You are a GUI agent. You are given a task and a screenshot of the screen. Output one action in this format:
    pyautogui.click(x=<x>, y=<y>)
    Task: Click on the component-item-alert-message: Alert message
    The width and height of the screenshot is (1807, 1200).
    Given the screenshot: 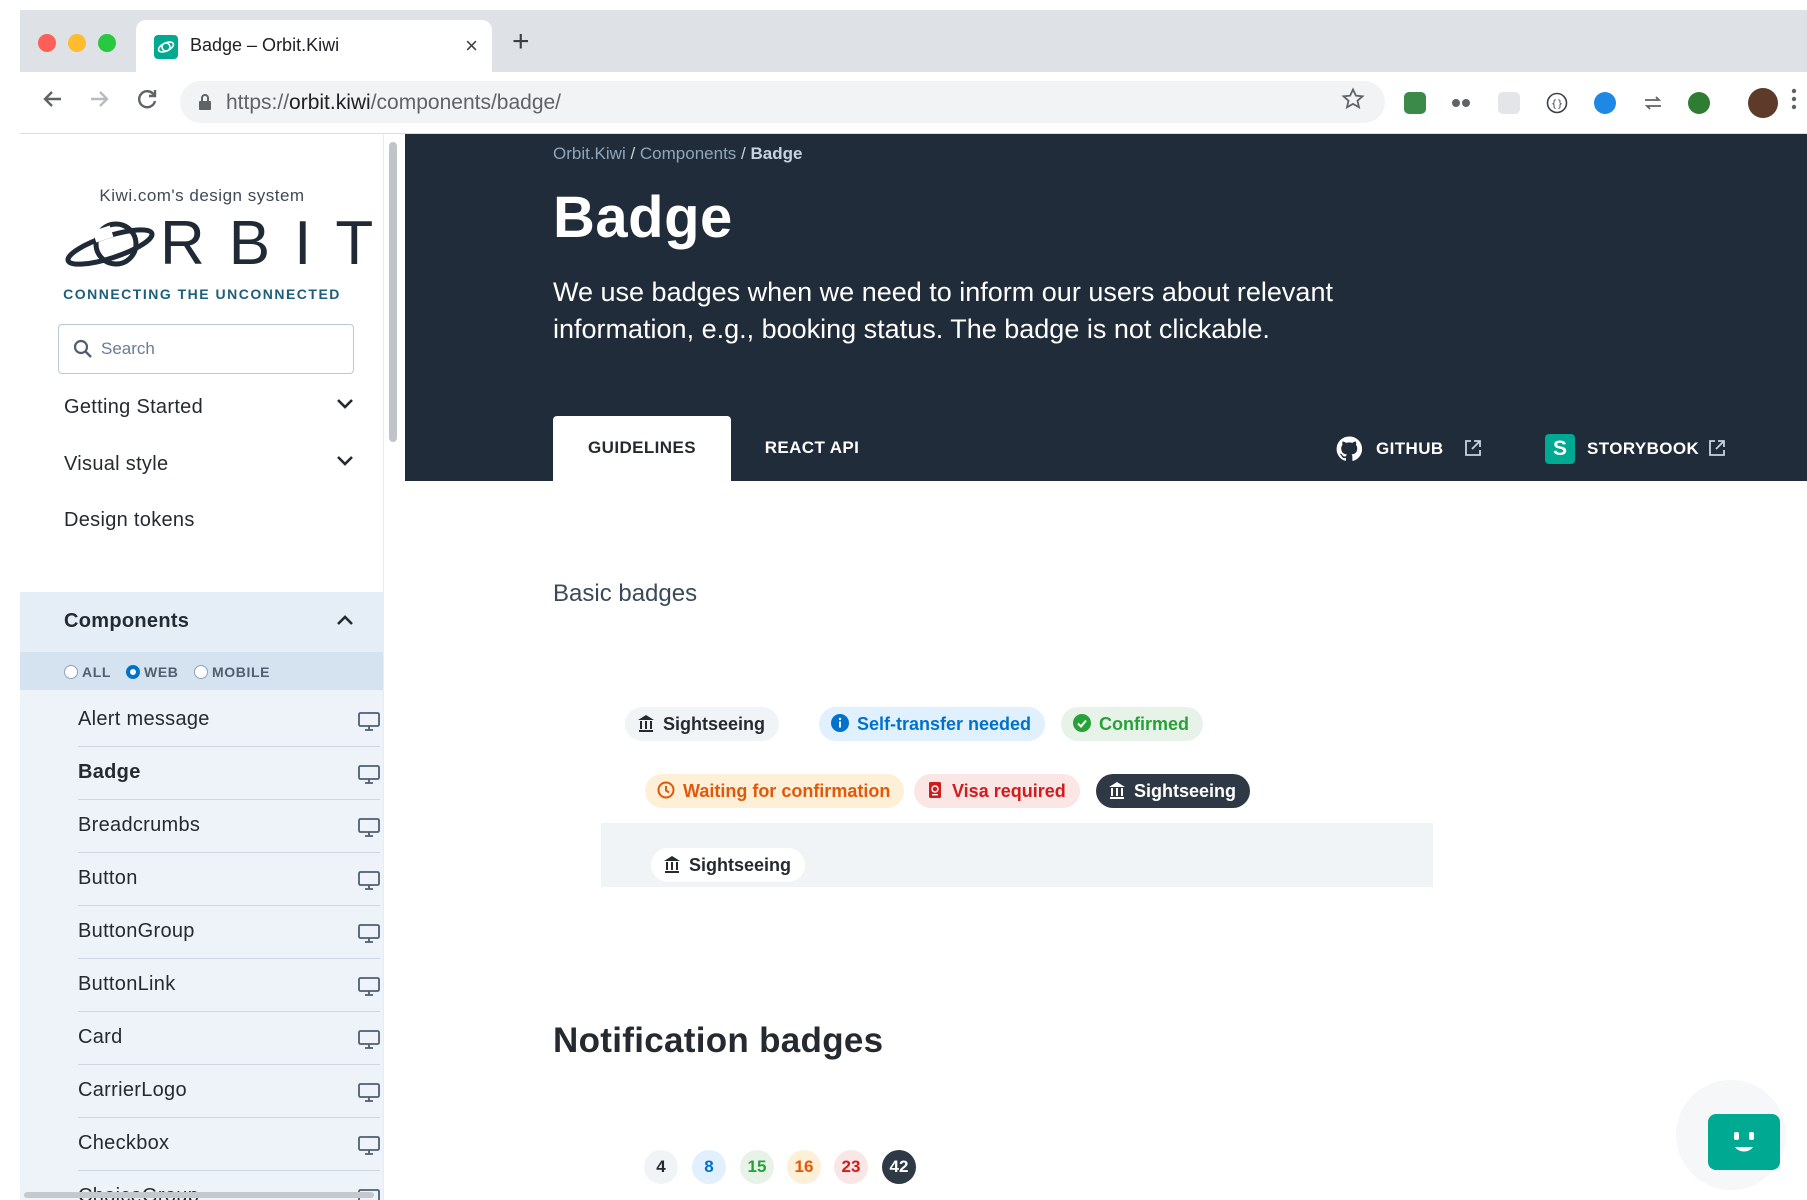 What is the action you would take?
    pyautogui.click(x=229, y=720)
    